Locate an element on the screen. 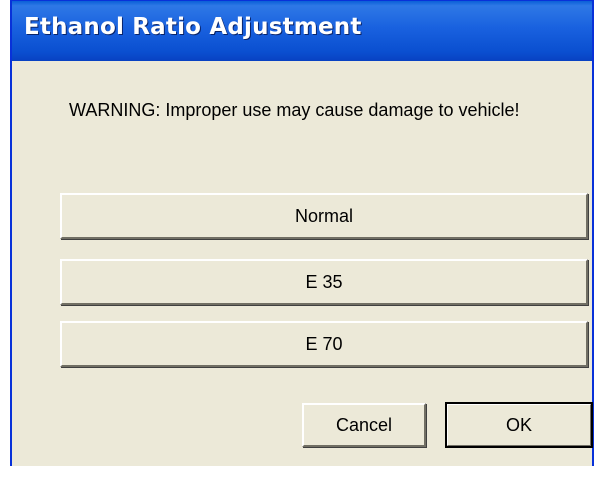 Image resolution: width=595 pixels, height=482 pixels. normal-button: Normal is located at coordinates (324, 216).